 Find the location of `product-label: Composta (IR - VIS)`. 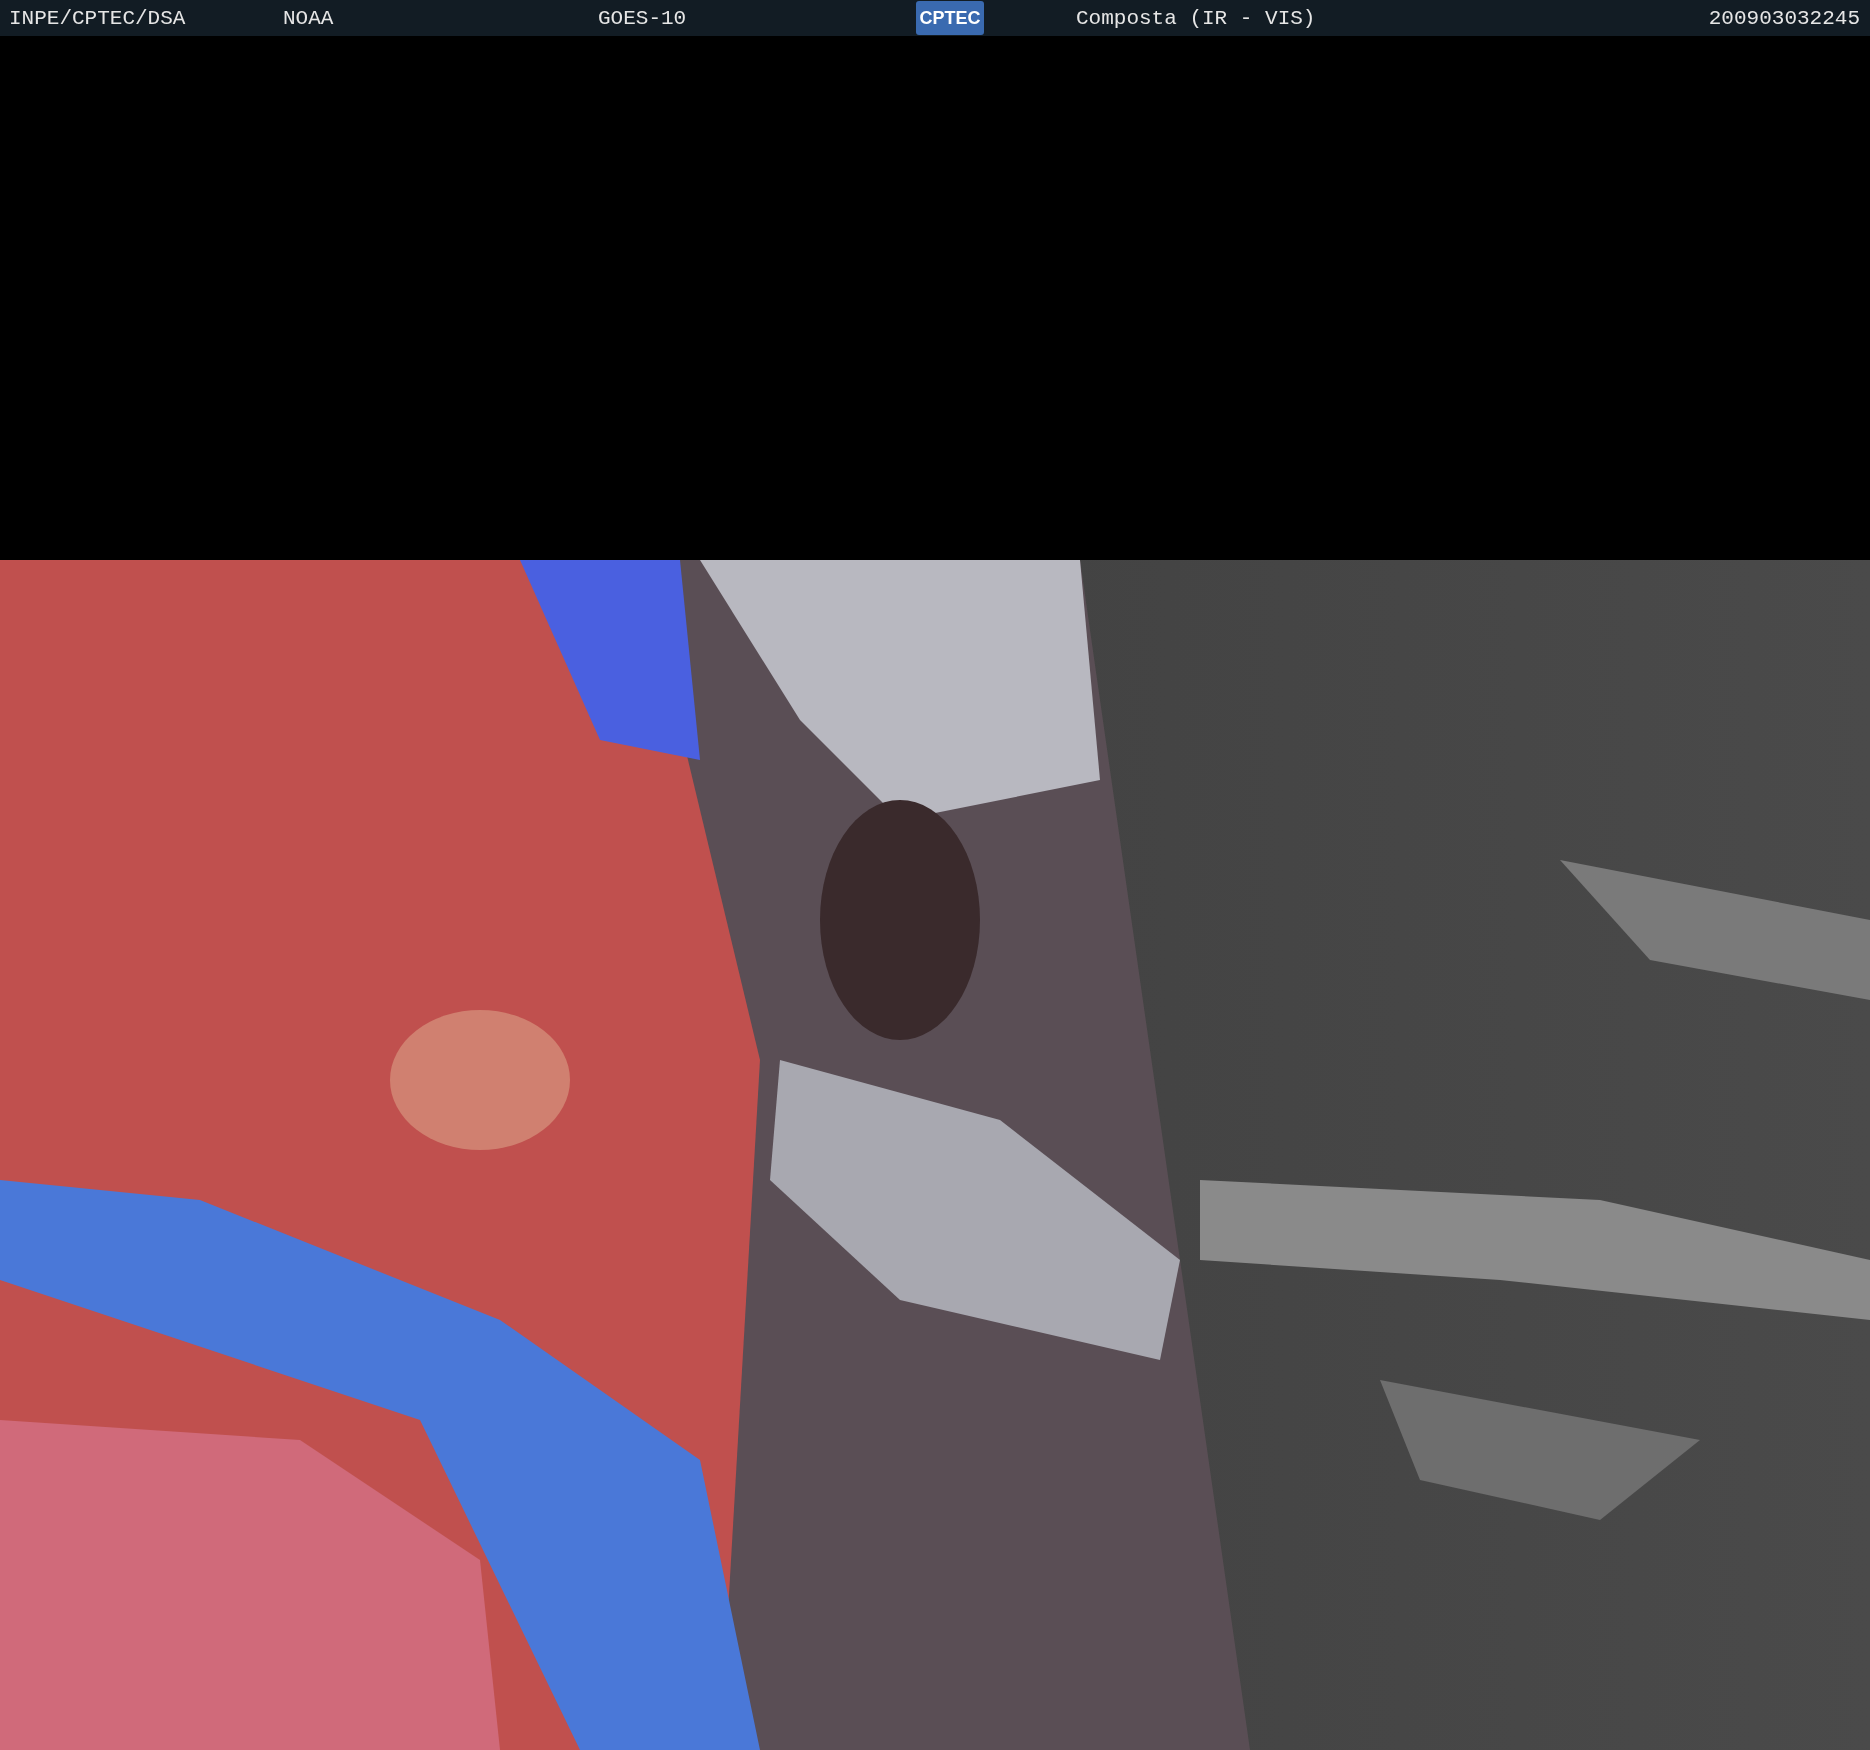

product-label: Composta (IR - VIS) is located at coordinates (1196, 18).